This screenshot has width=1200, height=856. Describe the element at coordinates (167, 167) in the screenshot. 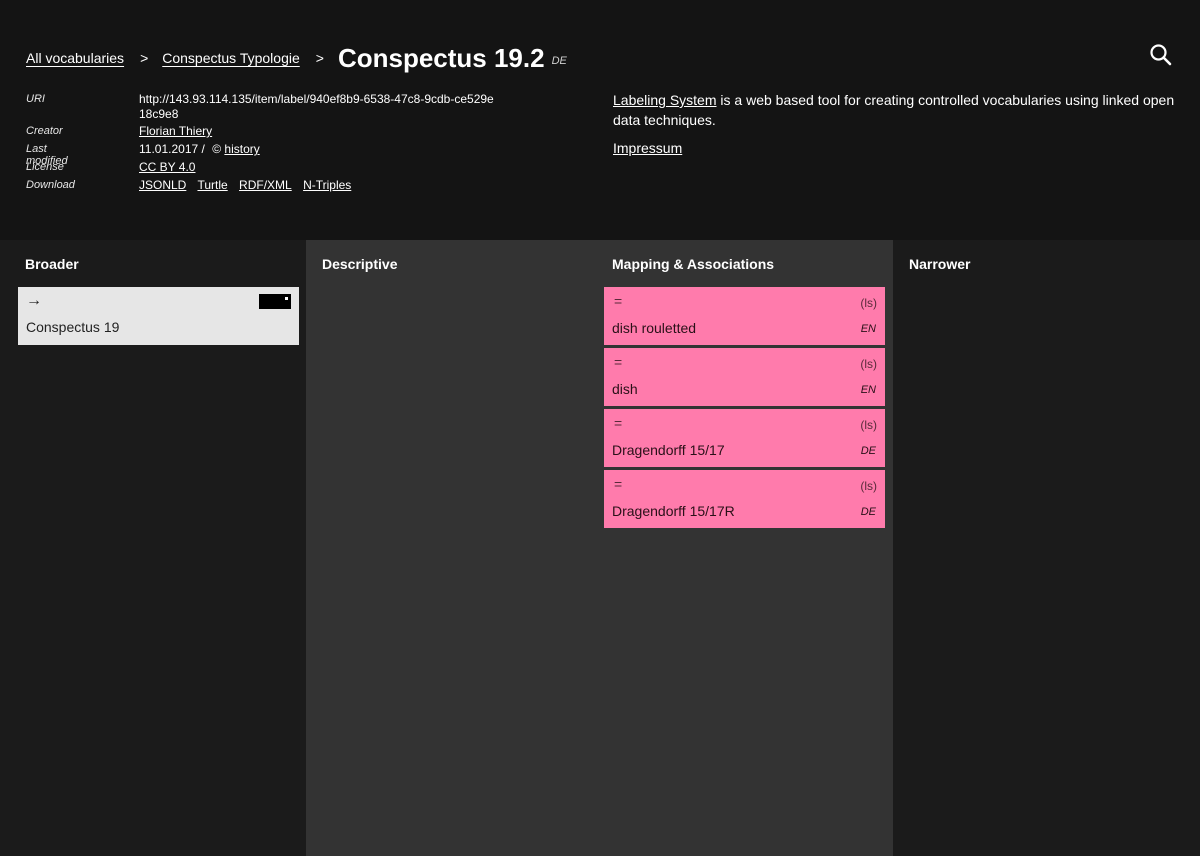

I see `license-link: CC BY 4.0` at that location.